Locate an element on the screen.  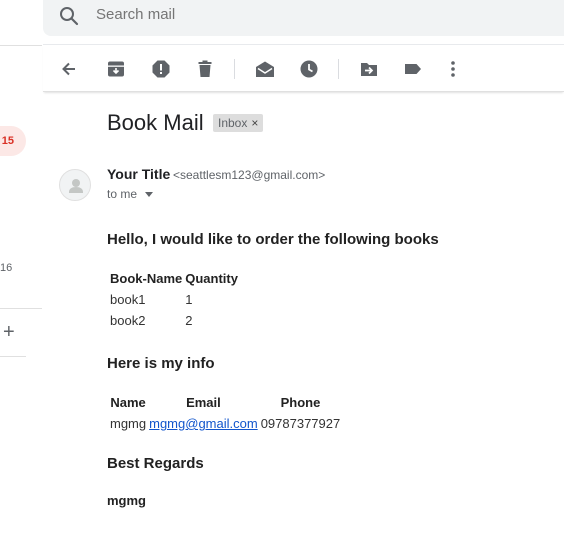
table-cell: 1 is located at coordinates (189, 299).